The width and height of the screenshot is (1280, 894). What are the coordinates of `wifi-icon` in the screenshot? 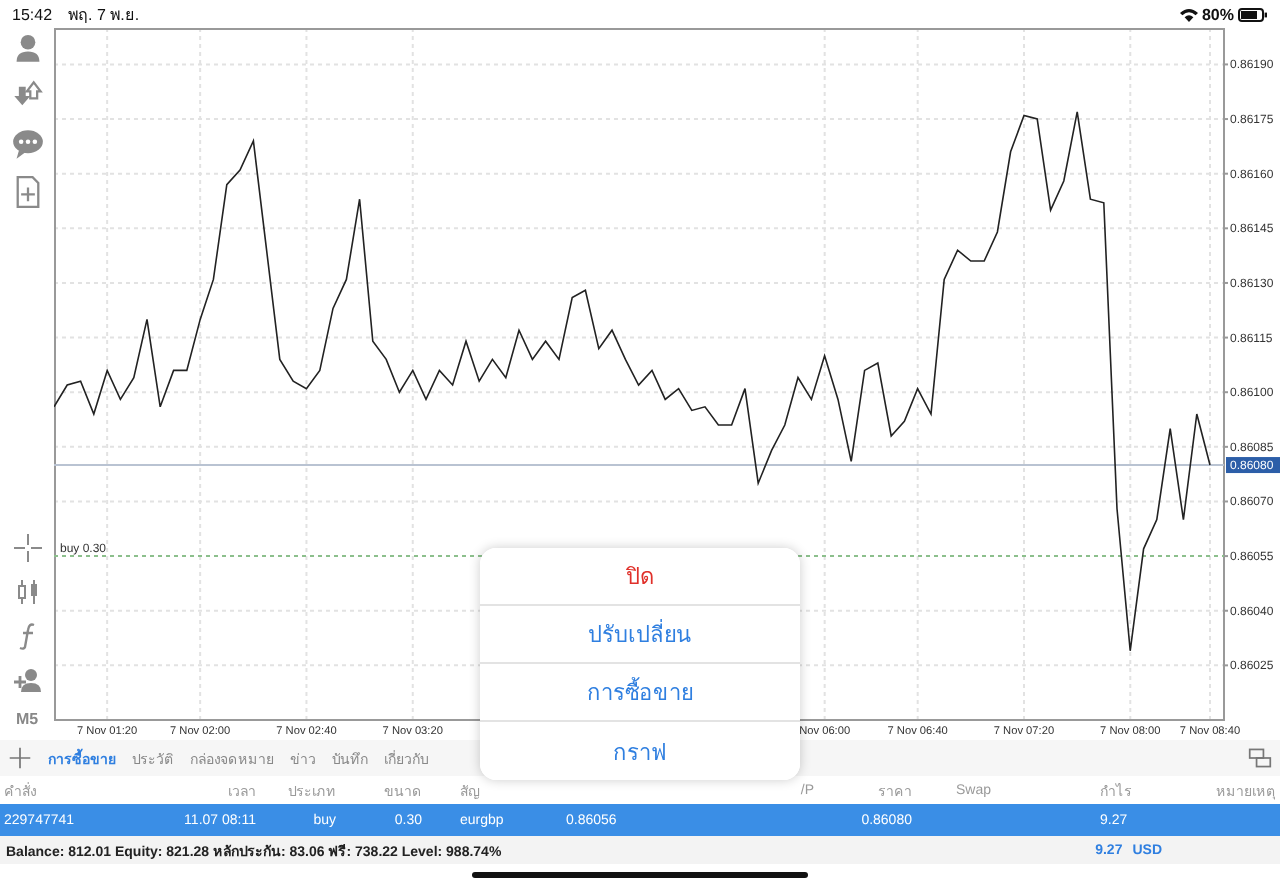 It's located at (1188, 14).